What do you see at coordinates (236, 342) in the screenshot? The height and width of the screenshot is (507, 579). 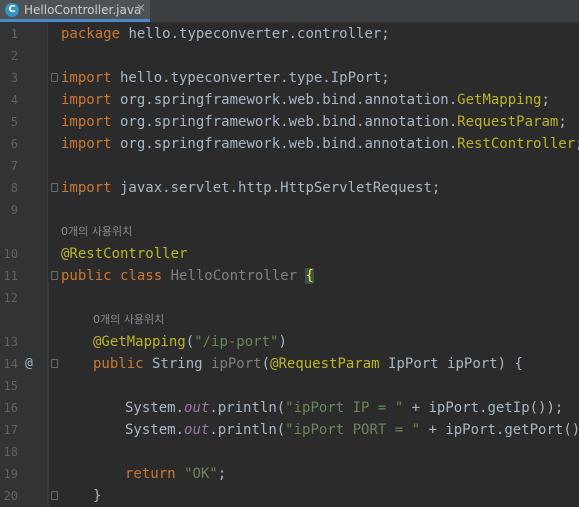 I see `string-literal: "/ip-port"` at bounding box center [236, 342].